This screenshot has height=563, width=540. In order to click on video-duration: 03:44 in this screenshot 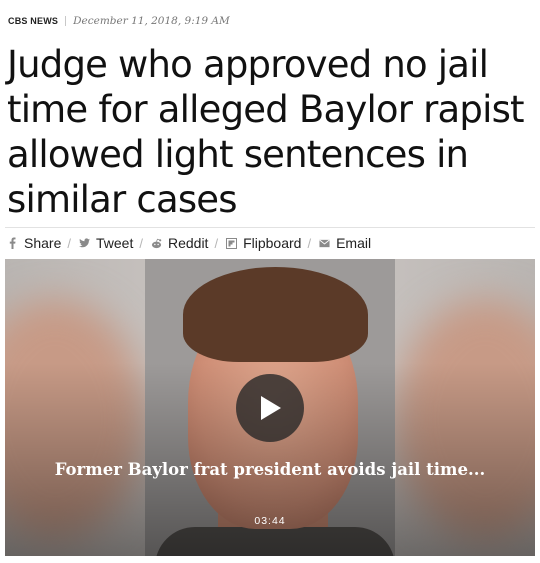, I will do `click(270, 521)`.